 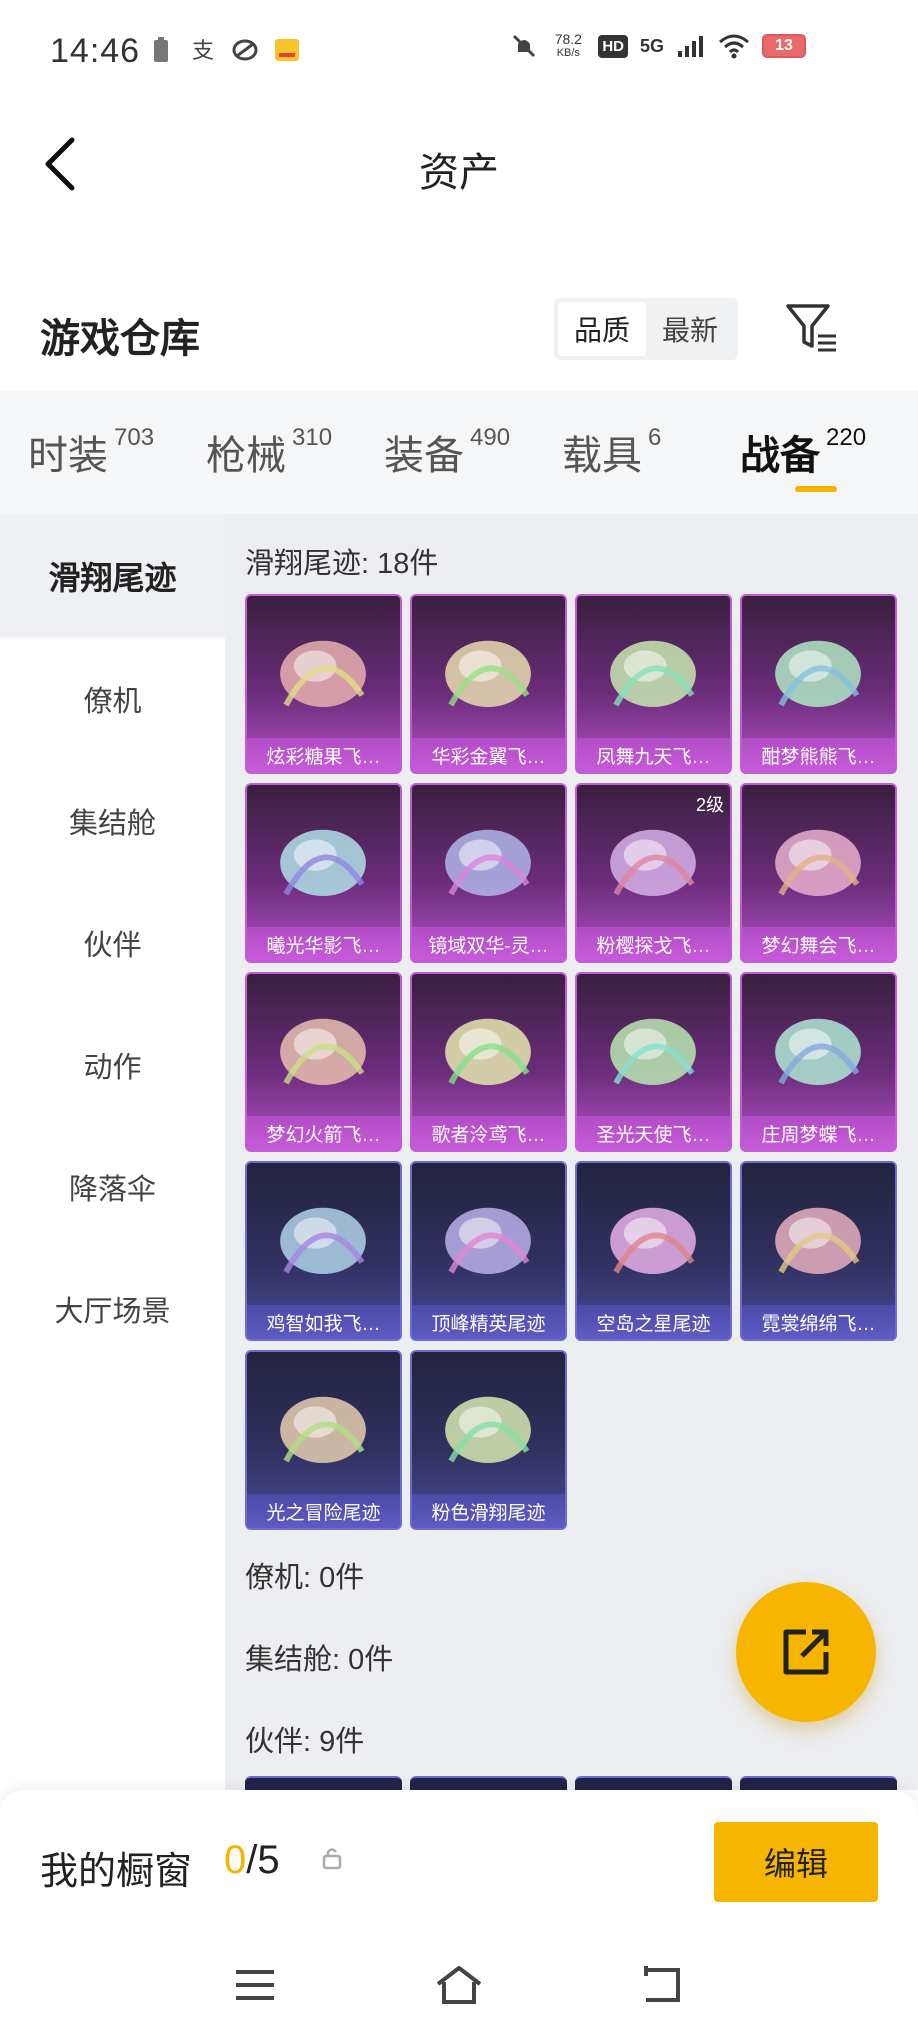 I want to click on back-nav-icon, so click(x=663, y=1985).